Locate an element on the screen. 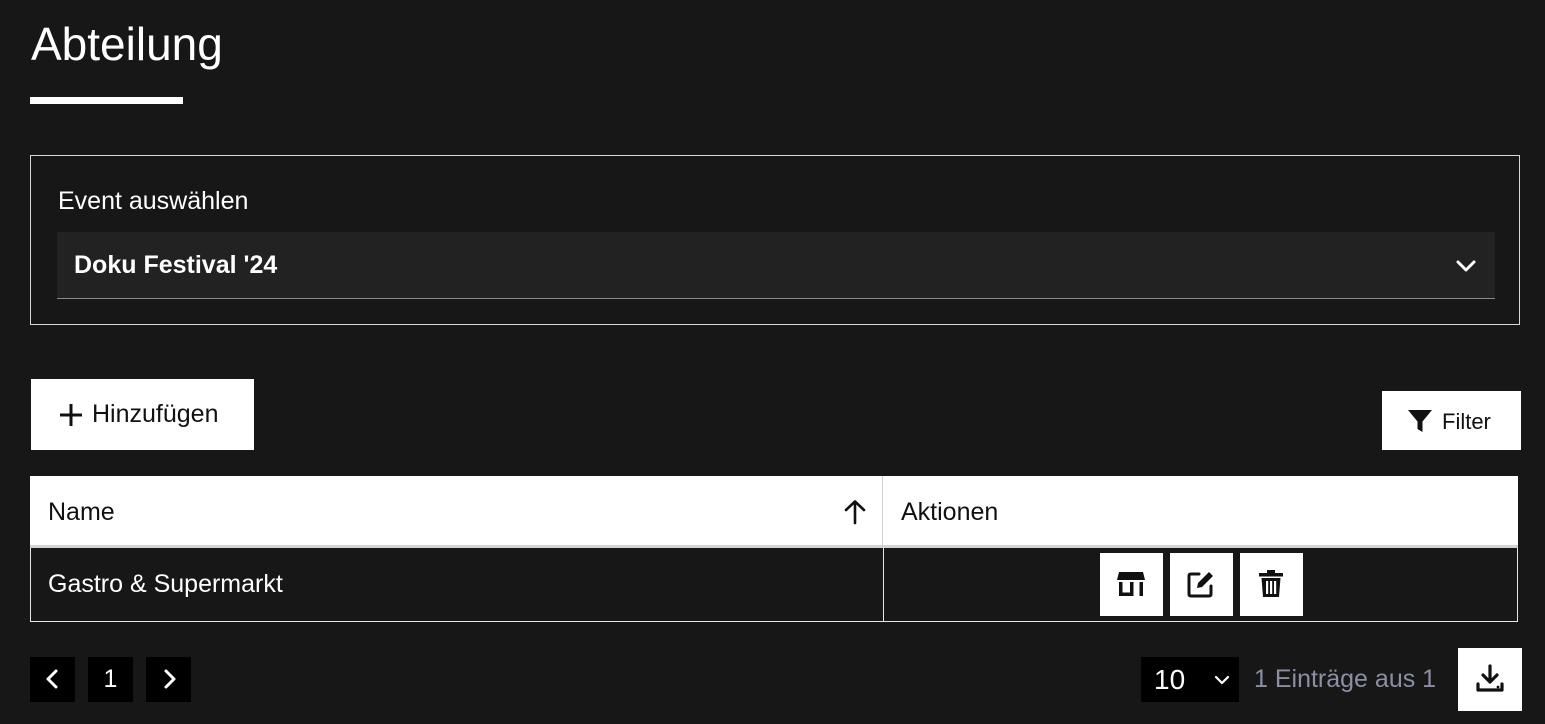  edit-button is located at coordinates (1201, 584).